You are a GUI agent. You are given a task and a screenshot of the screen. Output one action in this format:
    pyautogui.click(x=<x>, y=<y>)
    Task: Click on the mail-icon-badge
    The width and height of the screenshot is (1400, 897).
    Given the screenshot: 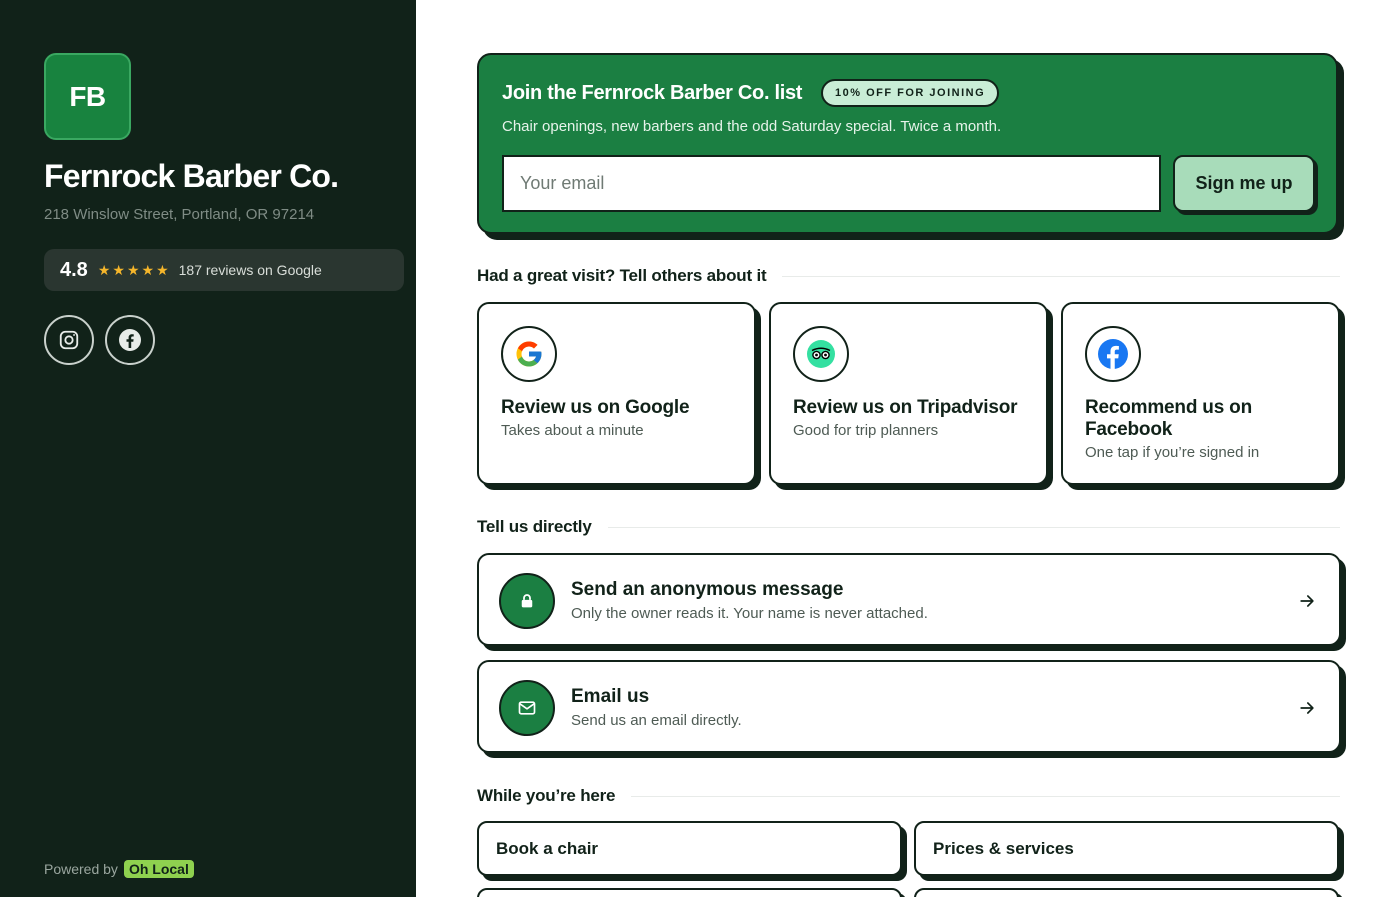 What is the action you would take?
    pyautogui.click(x=527, y=708)
    